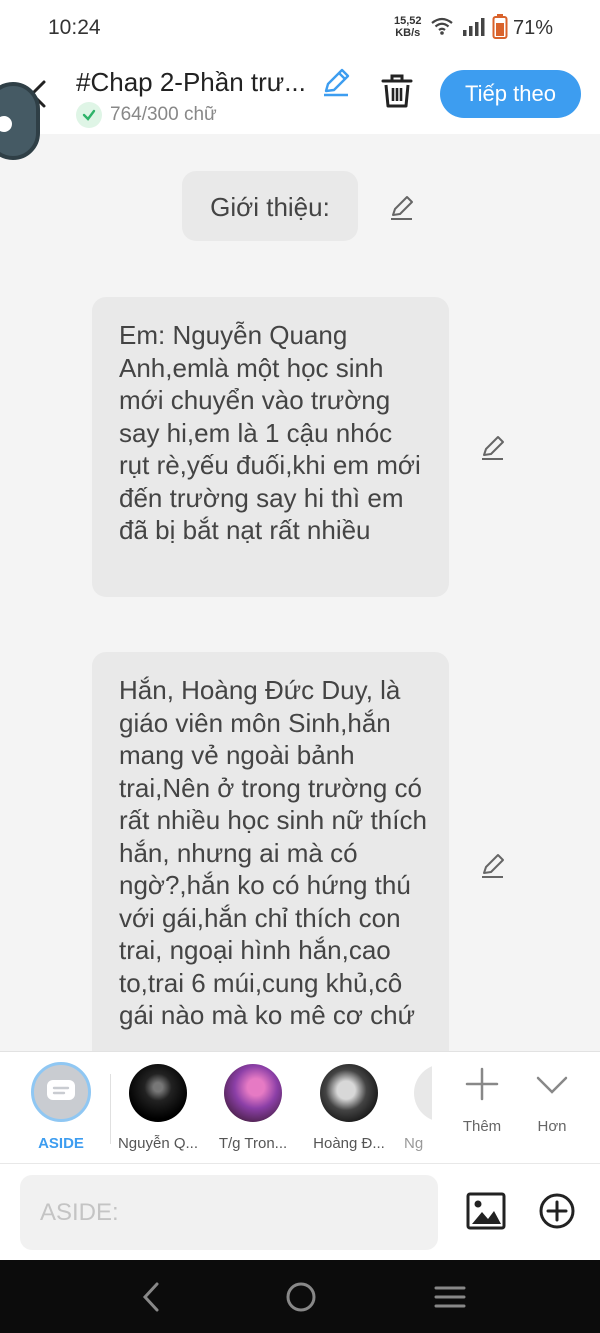 This screenshot has height=1333, width=600. Describe the element at coordinates (557, 1211) in the screenshot. I see `add-circle-icon` at that location.